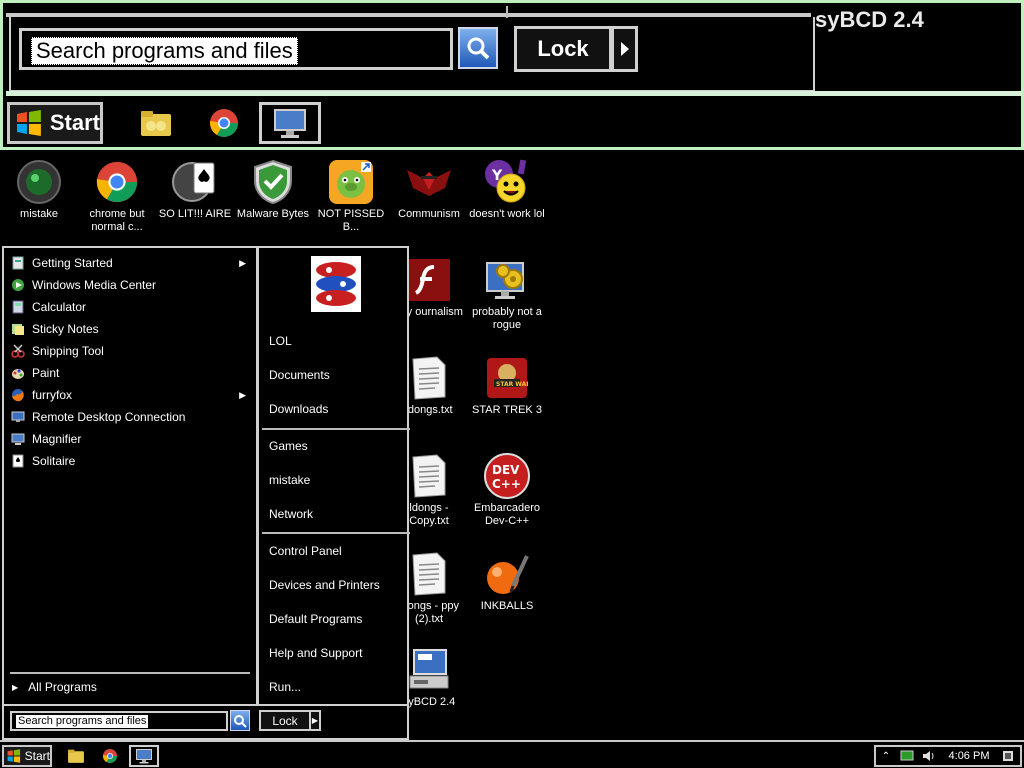 The image size is (1024, 768). What do you see at coordinates (1008, 756) in the screenshot?
I see `notification-icon` at bounding box center [1008, 756].